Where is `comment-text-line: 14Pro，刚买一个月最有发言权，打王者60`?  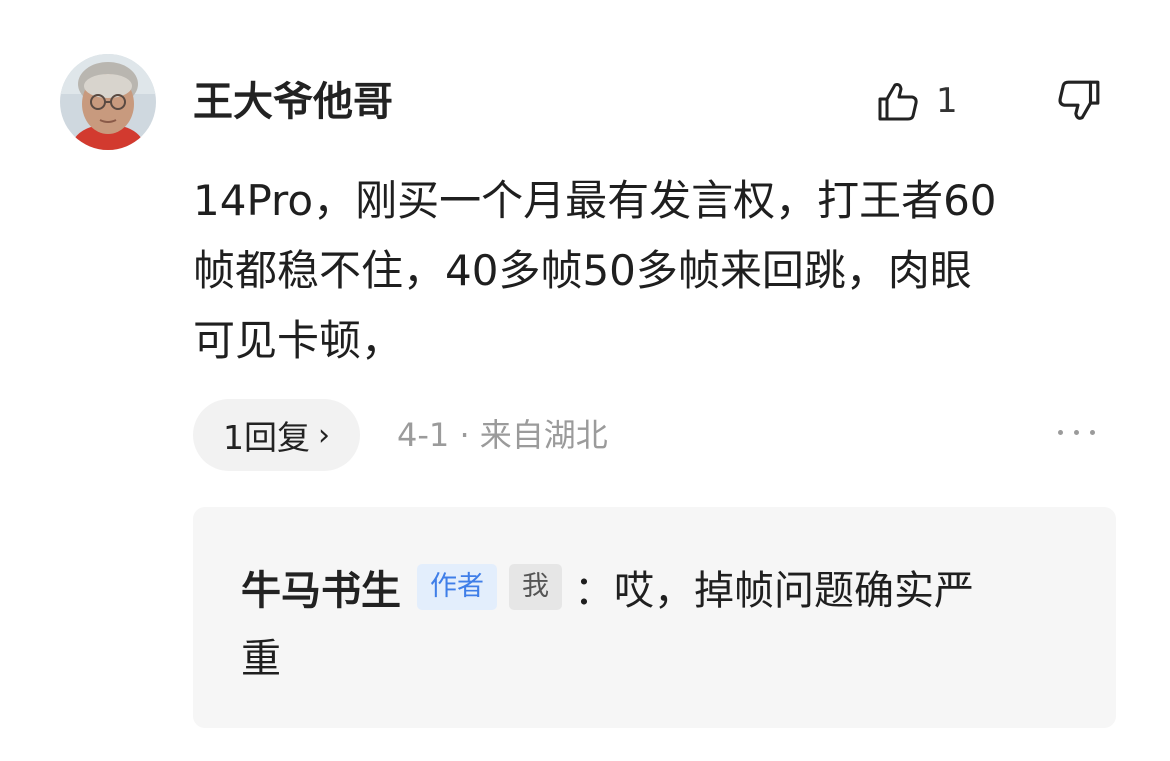 comment-text-line: 14Pro，刚买一个月最有发言权，打王者60 is located at coordinates (595, 200).